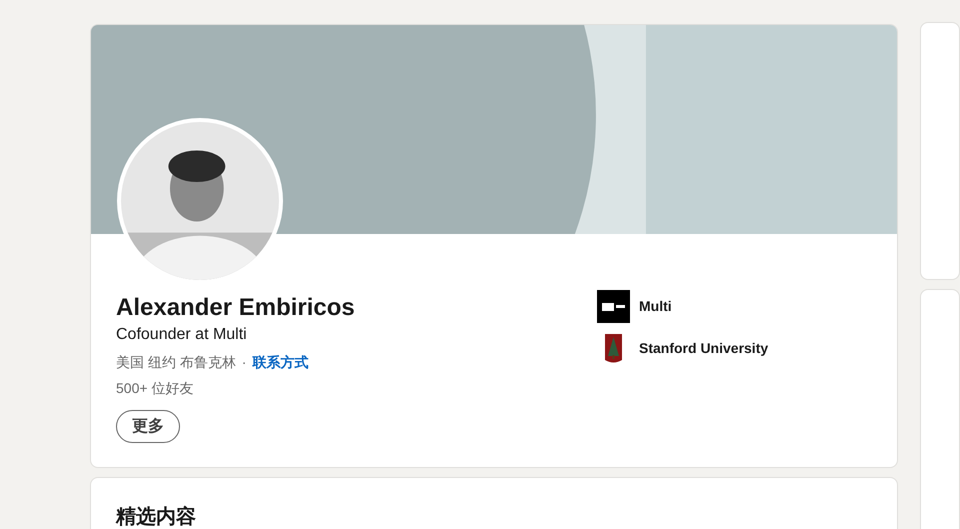 The width and height of the screenshot is (960, 529). I want to click on headline: Cofounder at Multi, so click(182, 335).